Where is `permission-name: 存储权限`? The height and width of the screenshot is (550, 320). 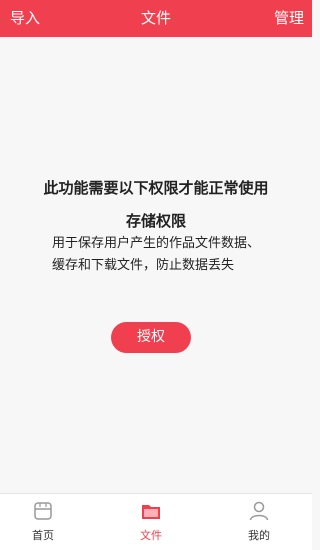 permission-name: 存储权限 is located at coordinates (155, 221).